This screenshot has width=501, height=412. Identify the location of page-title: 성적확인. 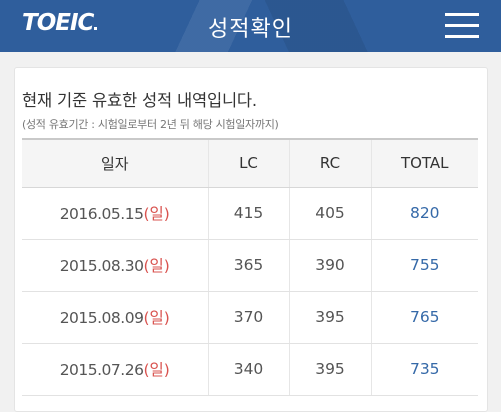
(250, 29).